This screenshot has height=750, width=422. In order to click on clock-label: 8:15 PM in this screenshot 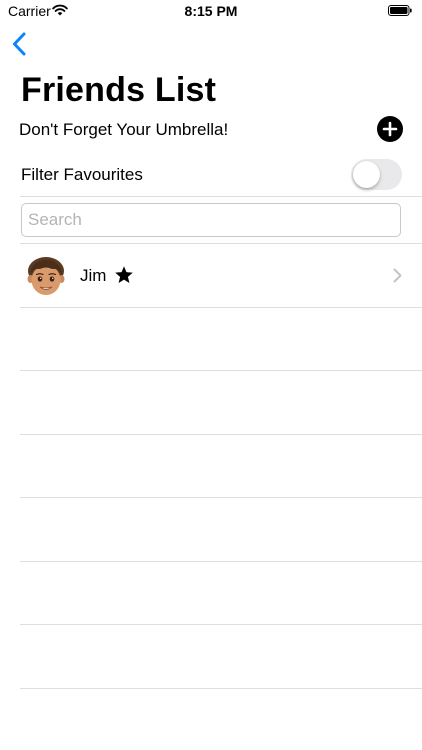, I will do `click(211, 11)`.